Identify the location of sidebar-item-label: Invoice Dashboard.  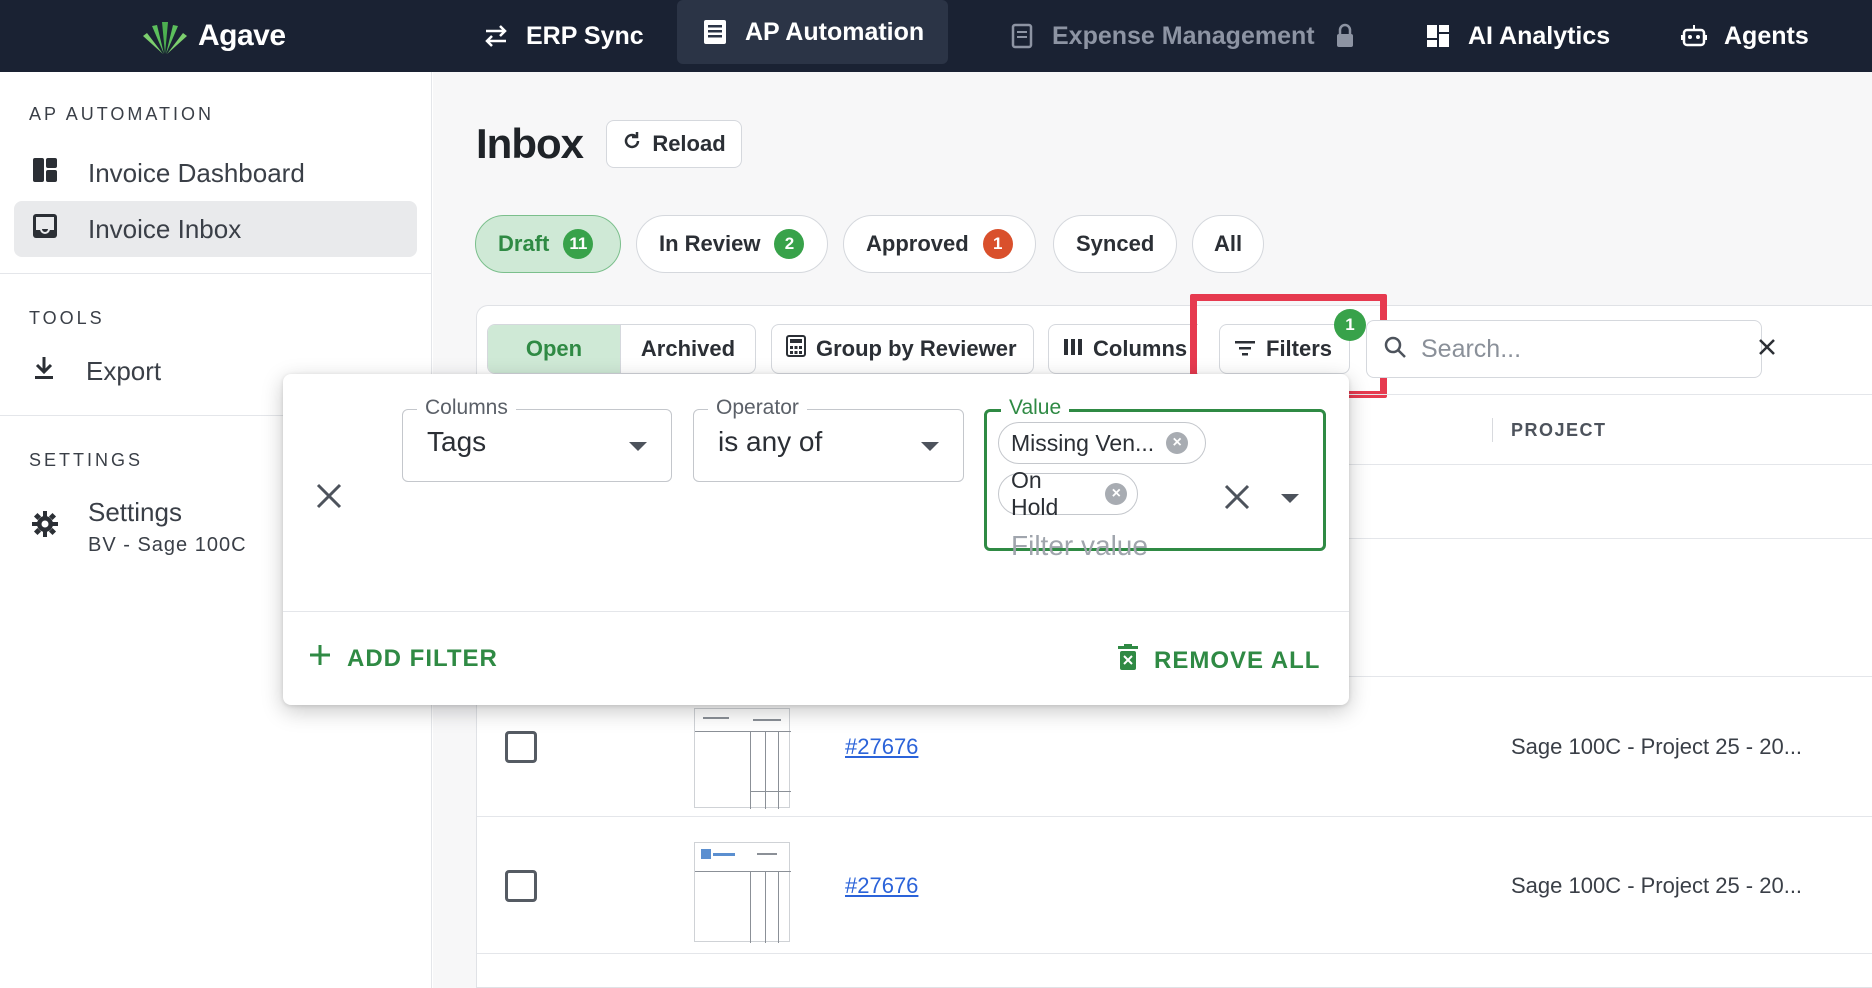
(196, 172).